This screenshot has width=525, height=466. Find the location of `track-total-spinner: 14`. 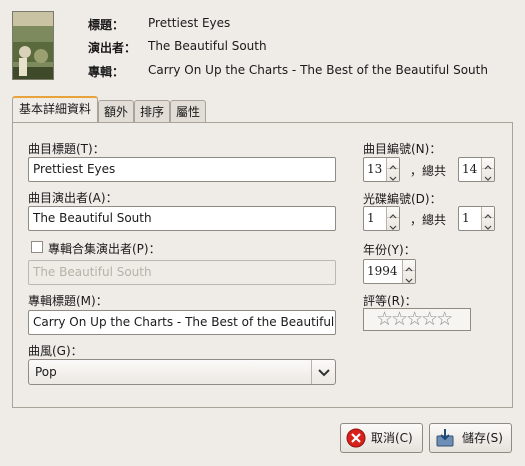

track-total-spinner: 14 is located at coordinates (476, 169).